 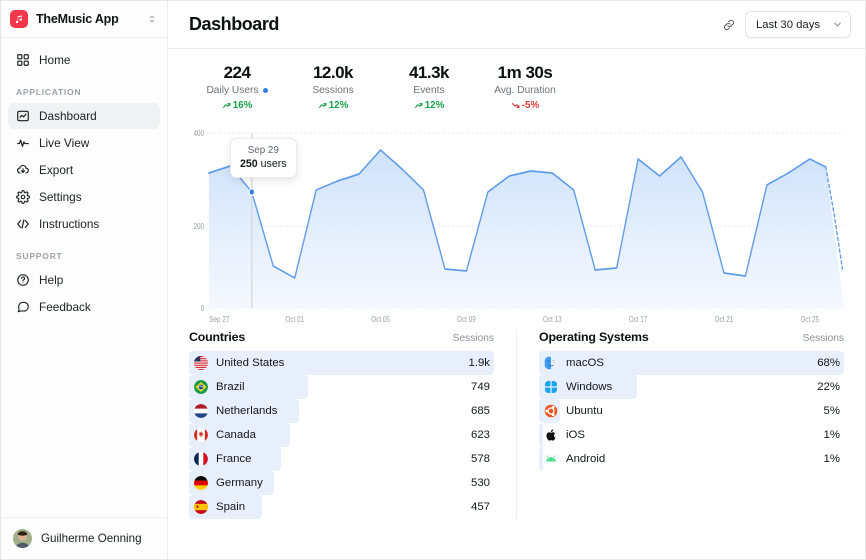 I want to click on table-row: Android 1%, so click(x=691, y=459).